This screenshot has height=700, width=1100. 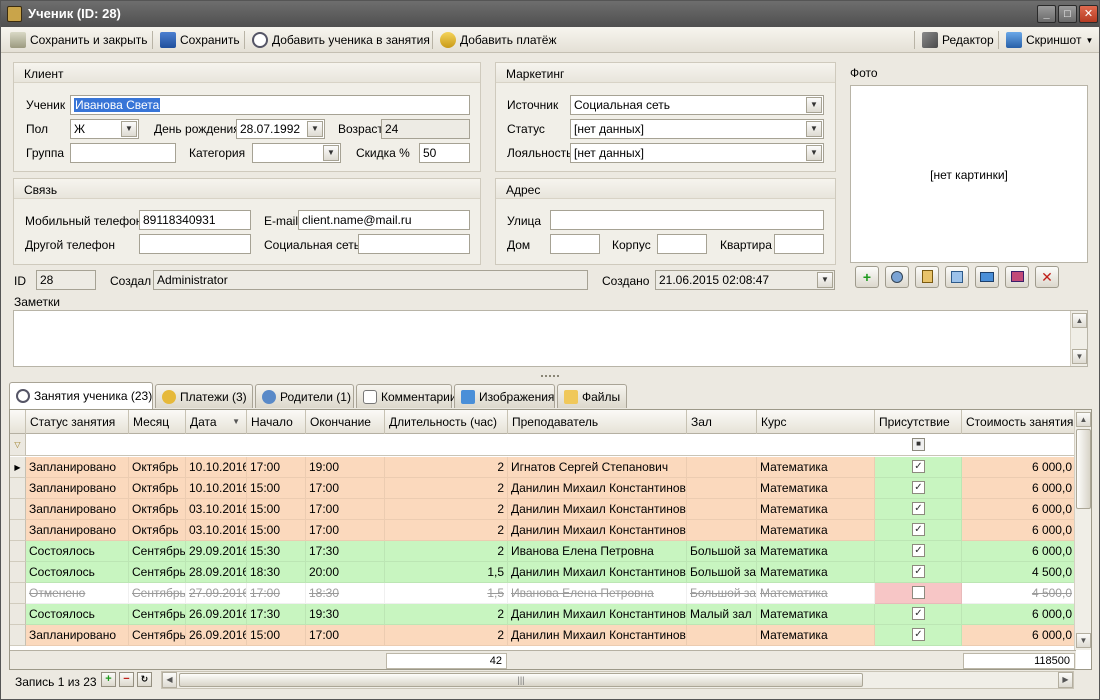 I want to click on cell-hall, so click(x=722, y=530).